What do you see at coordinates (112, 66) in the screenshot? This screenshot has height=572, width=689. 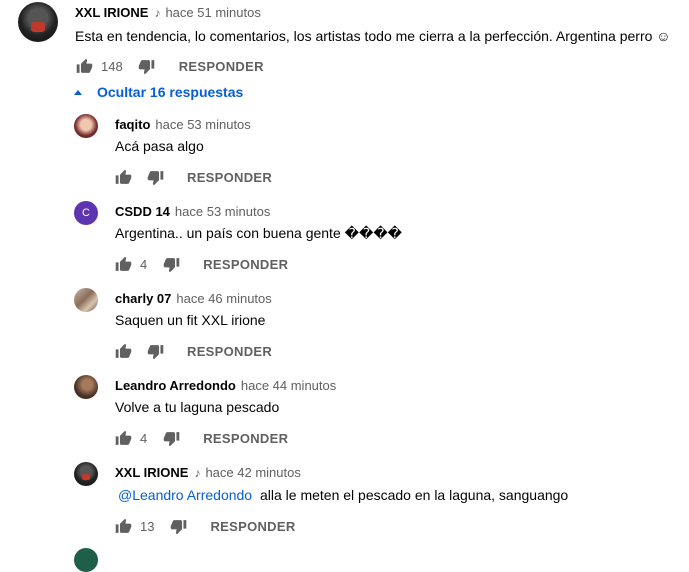 I see `like-count: 148` at bounding box center [112, 66].